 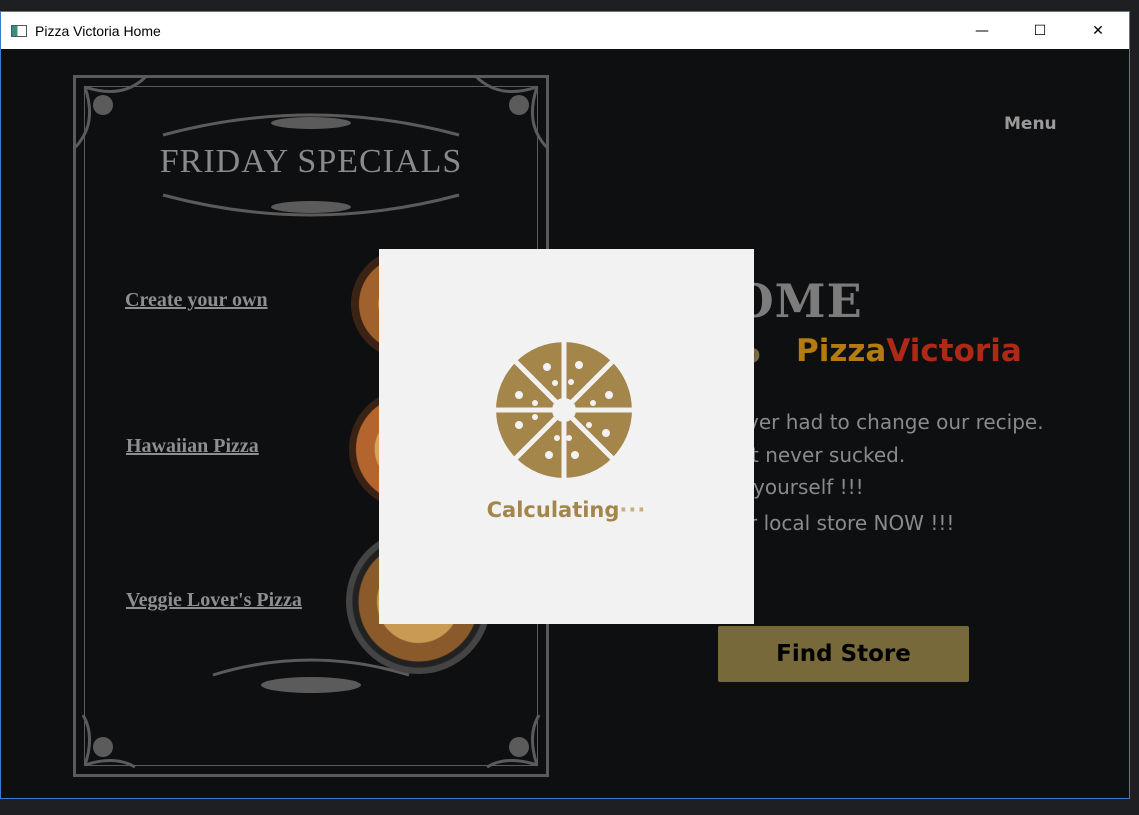 What do you see at coordinates (808, 487) in the screenshot?
I see `tagline-line-3: yourself !!!` at bounding box center [808, 487].